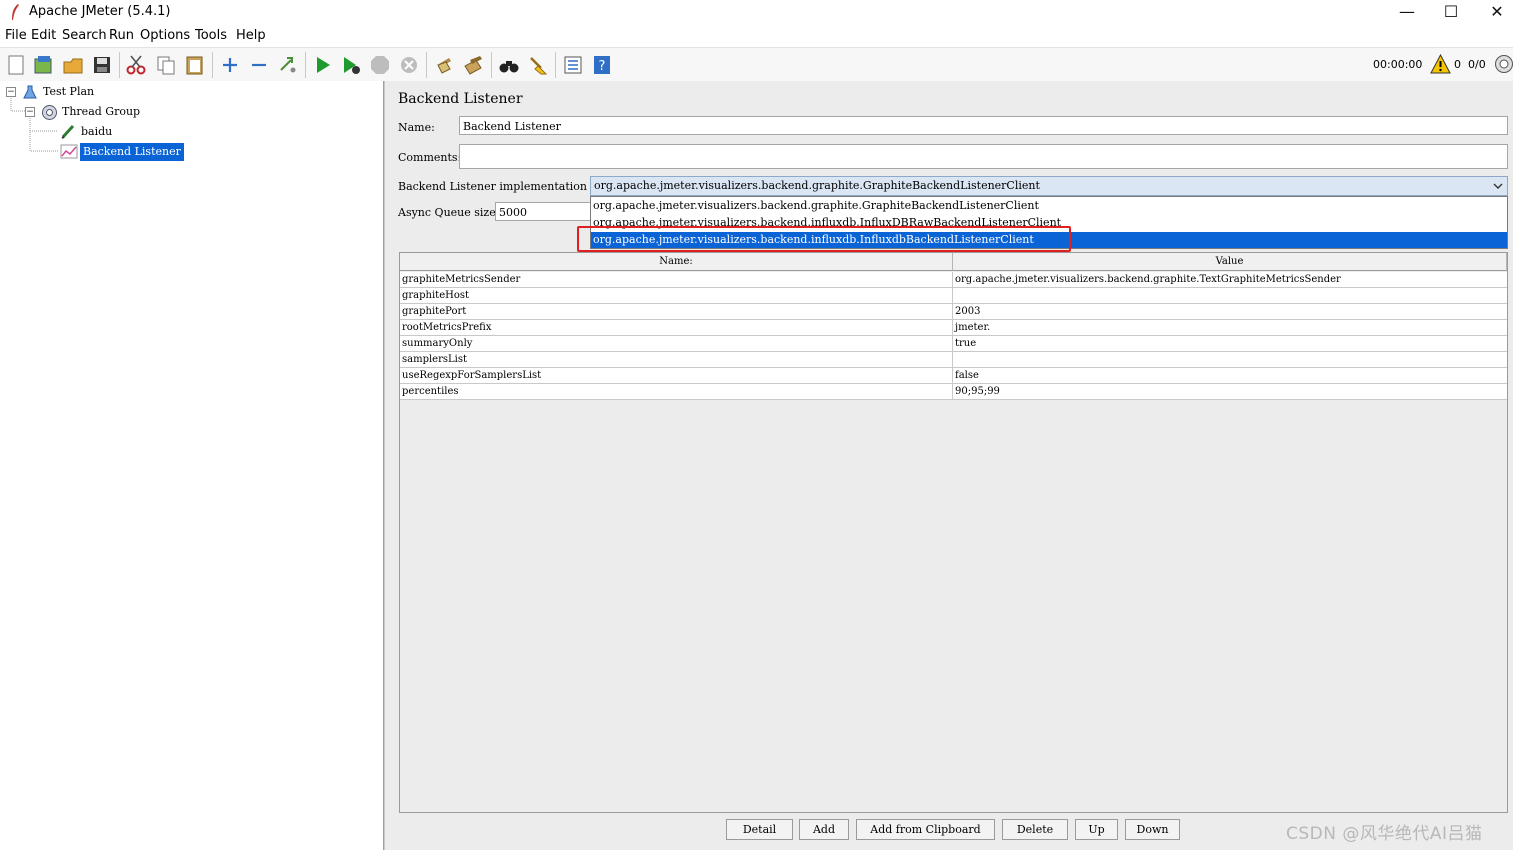  What do you see at coordinates (416, 127) in the screenshot?
I see `name-label: Name:` at bounding box center [416, 127].